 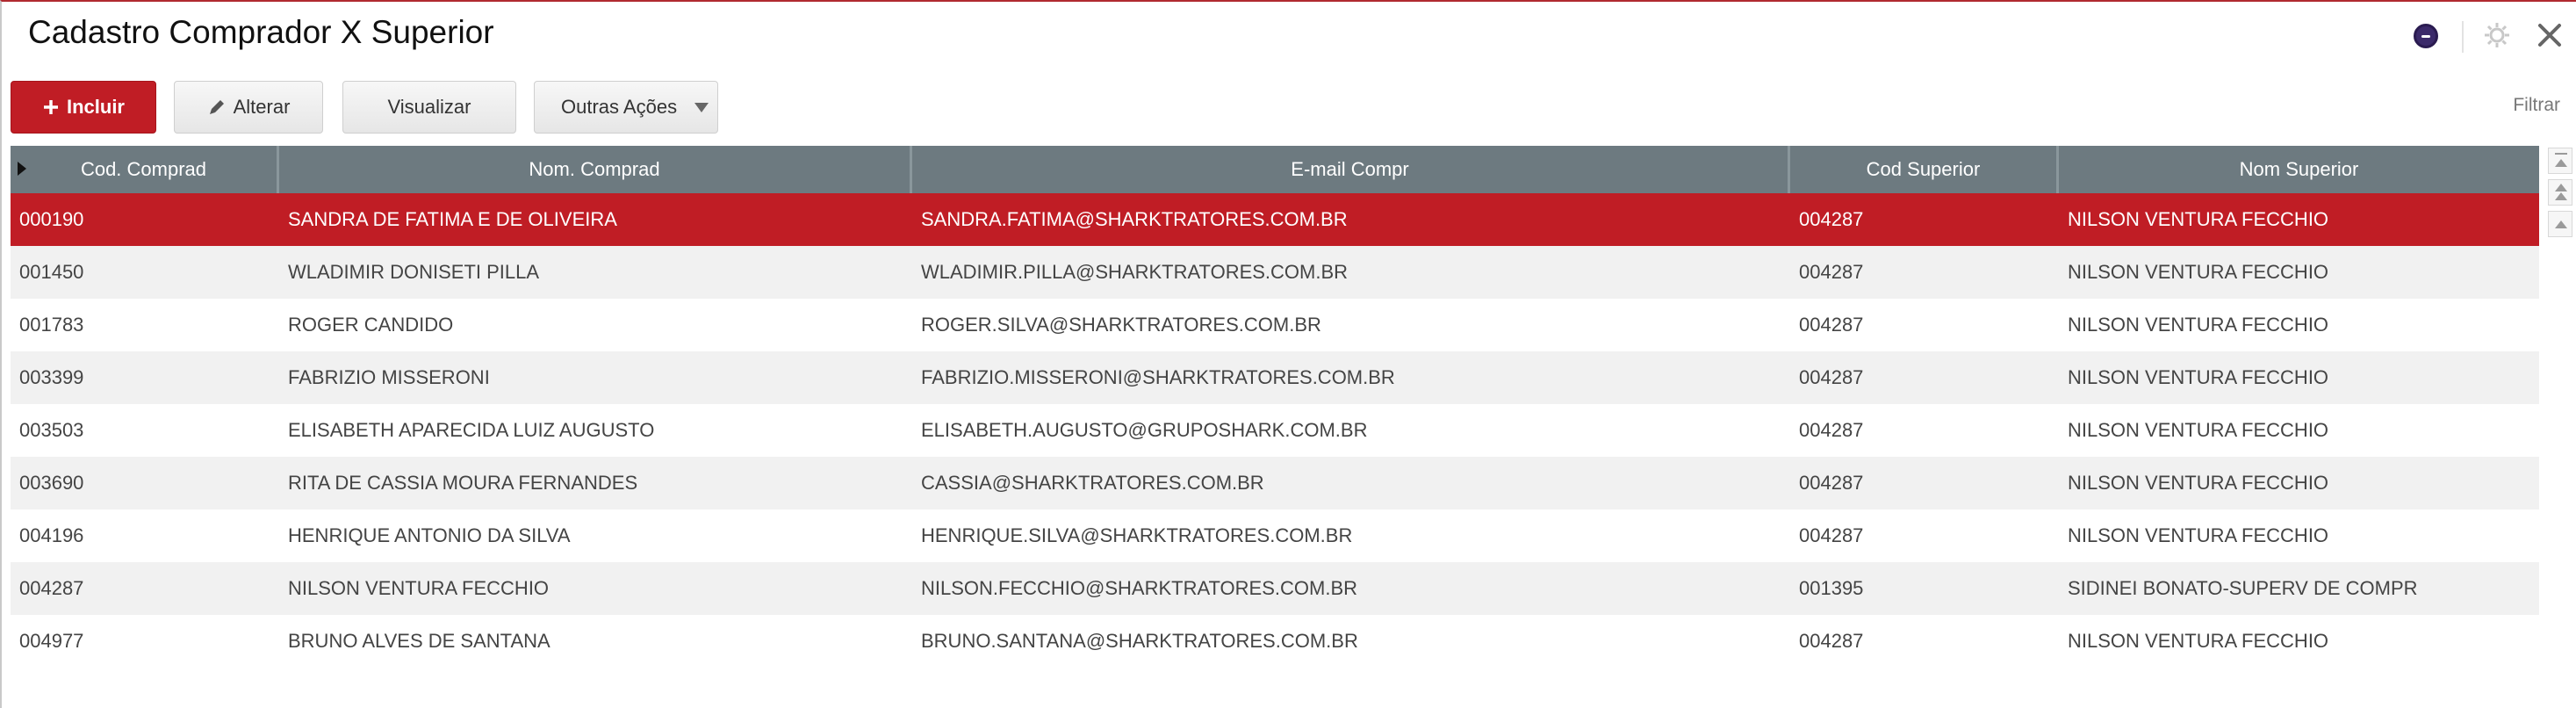 What do you see at coordinates (51, 641) in the screenshot?
I see `cell-cod-comprad: 004977` at bounding box center [51, 641].